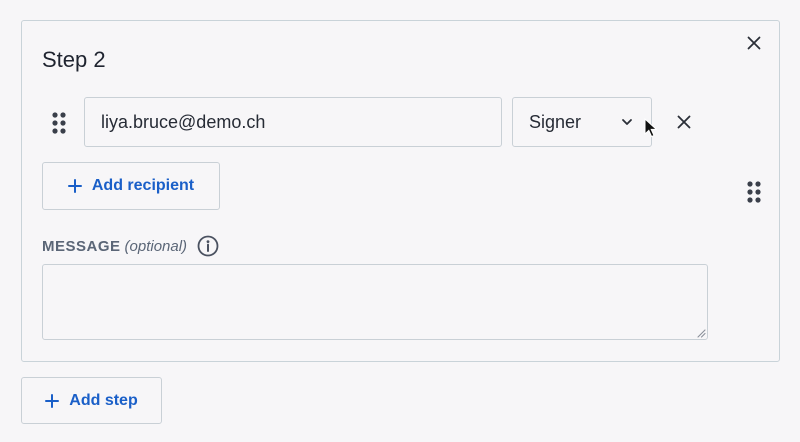  Describe the element at coordinates (701, 333) in the screenshot. I see `resize-grip-icon` at that location.